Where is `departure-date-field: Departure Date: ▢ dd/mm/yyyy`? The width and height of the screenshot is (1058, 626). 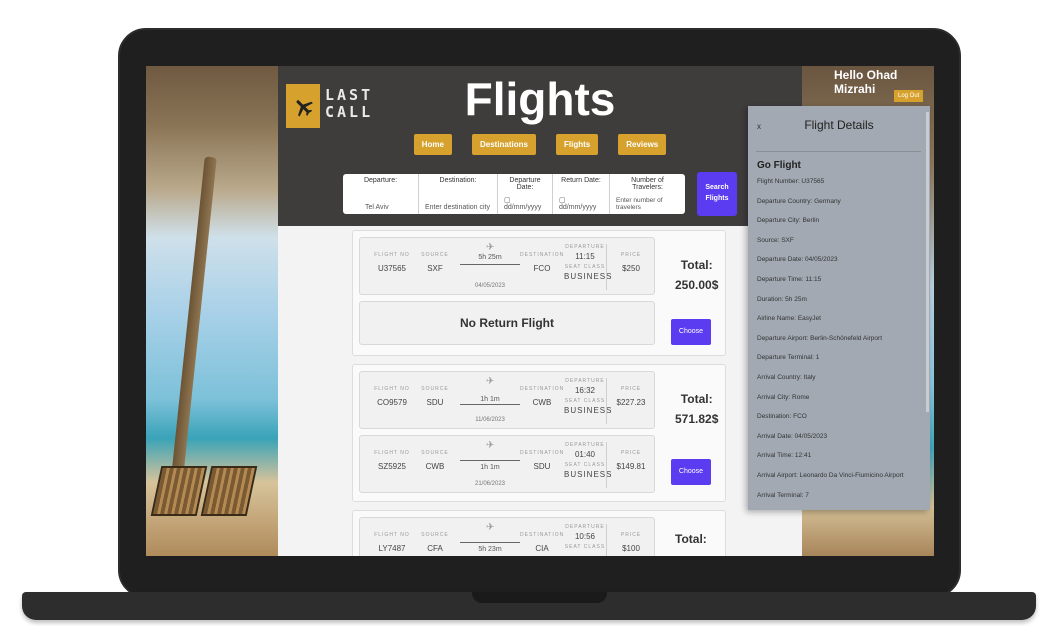
departure-date-field: Departure Date: ▢ dd/mm/yyyy is located at coordinates (525, 194).